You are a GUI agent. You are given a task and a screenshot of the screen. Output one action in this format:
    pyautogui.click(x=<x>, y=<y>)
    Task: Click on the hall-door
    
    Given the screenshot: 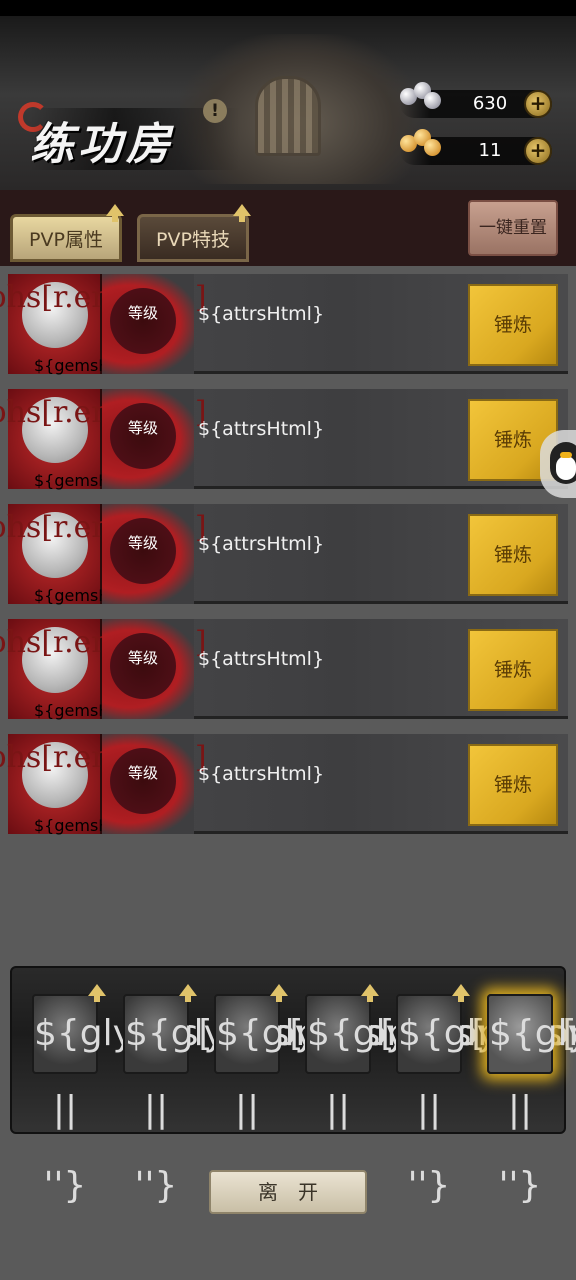 What is the action you would take?
    pyautogui.click(x=288, y=116)
    